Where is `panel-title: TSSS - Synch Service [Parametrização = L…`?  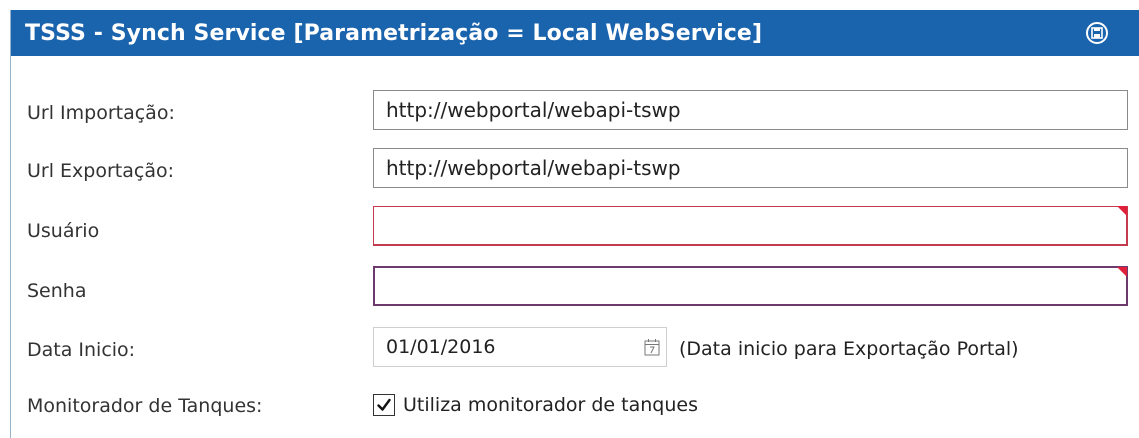 panel-title: TSSS - Synch Service [Parametrização = L… is located at coordinates (394, 33).